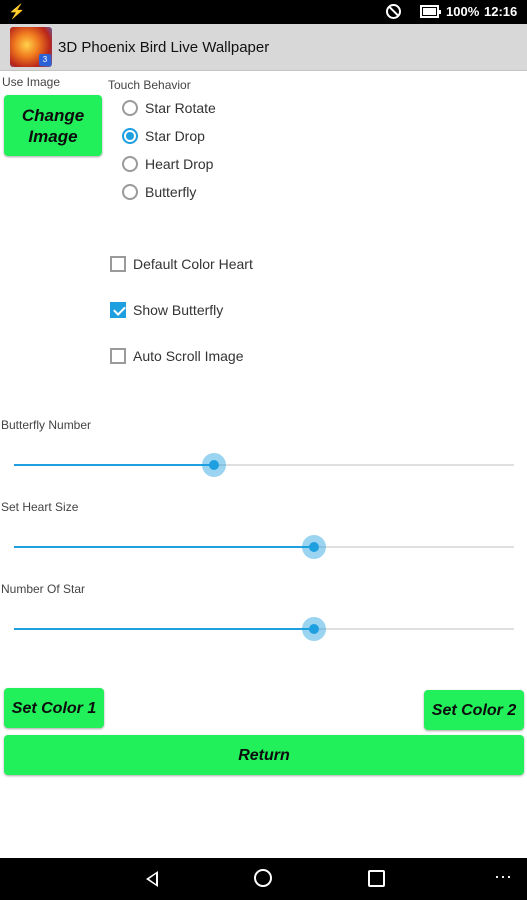 Image resolution: width=527 pixels, height=900 pixels. I want to click on checkbox-auto-scroll-image: Auto Scroll Image, so click(177, 356).